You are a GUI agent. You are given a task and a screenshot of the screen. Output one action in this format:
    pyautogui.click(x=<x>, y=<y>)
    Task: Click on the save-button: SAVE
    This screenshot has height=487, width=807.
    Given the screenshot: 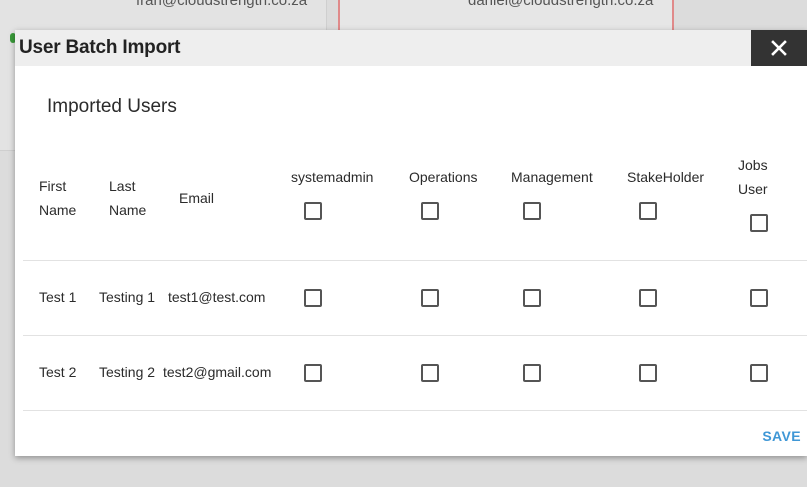 What is the action you would take?
    pyautogui.click(x=781, y=436)
    